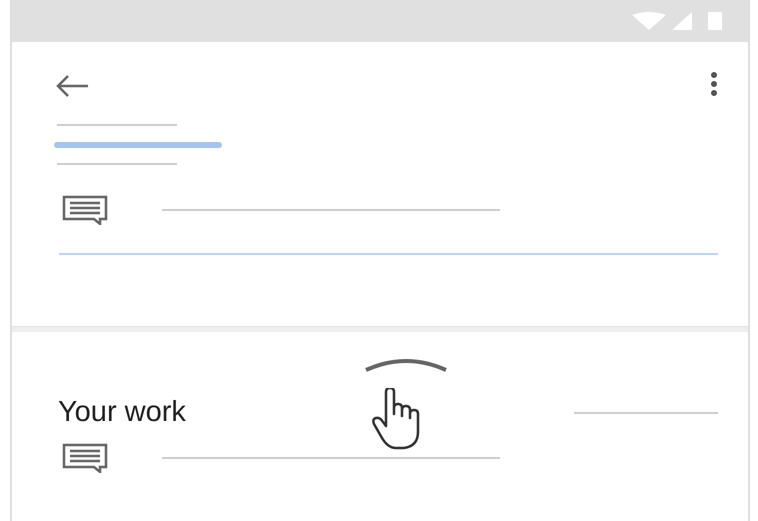 The width and height of the screenshot is (758, 521). Describe the element at coordinates (122, 412) in the screenshot. I see `section-title: Your work` at that location.